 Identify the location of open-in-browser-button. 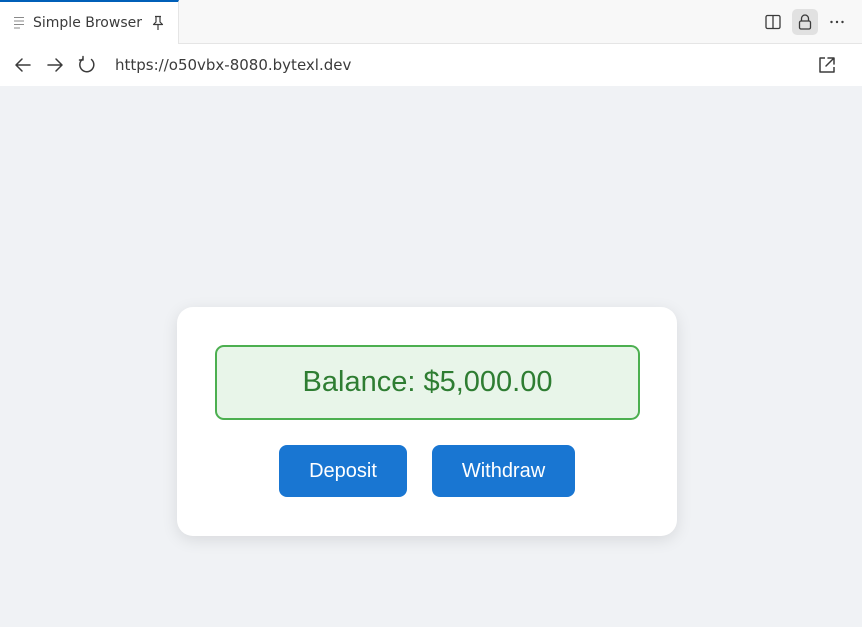
(827, 65).